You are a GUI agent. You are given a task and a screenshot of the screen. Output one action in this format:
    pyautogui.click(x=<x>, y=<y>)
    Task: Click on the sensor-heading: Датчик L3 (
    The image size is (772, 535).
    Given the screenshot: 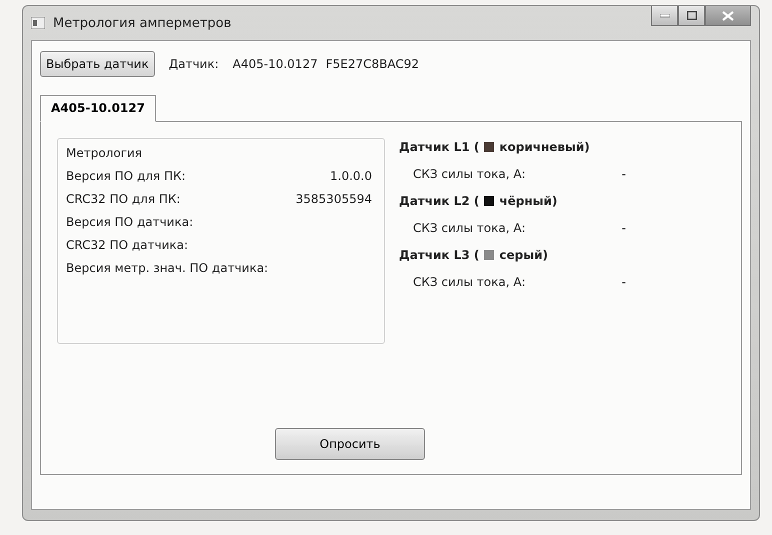 What is the action you would take?
    pyautogui.click(x=439, y=255)
    